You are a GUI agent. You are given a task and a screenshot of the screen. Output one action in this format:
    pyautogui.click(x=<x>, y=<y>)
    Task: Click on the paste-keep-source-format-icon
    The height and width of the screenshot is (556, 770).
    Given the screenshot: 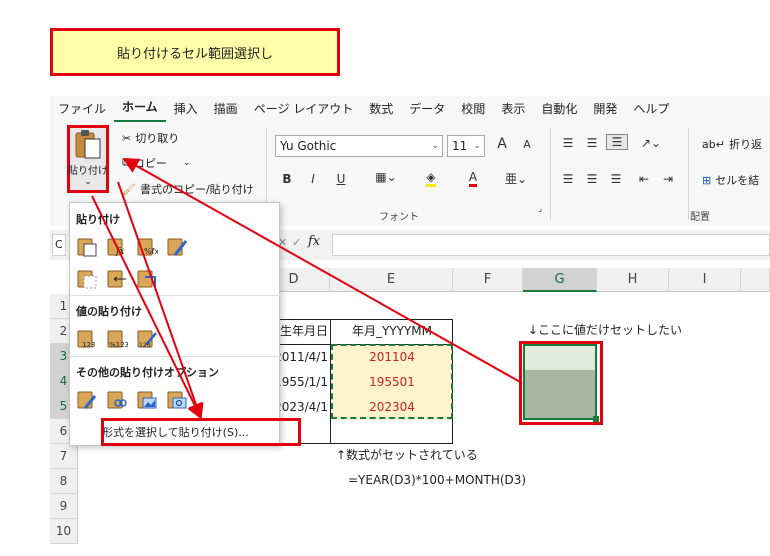 What is the action you would take?
    pyautogui.click(x=177, y=246)
    